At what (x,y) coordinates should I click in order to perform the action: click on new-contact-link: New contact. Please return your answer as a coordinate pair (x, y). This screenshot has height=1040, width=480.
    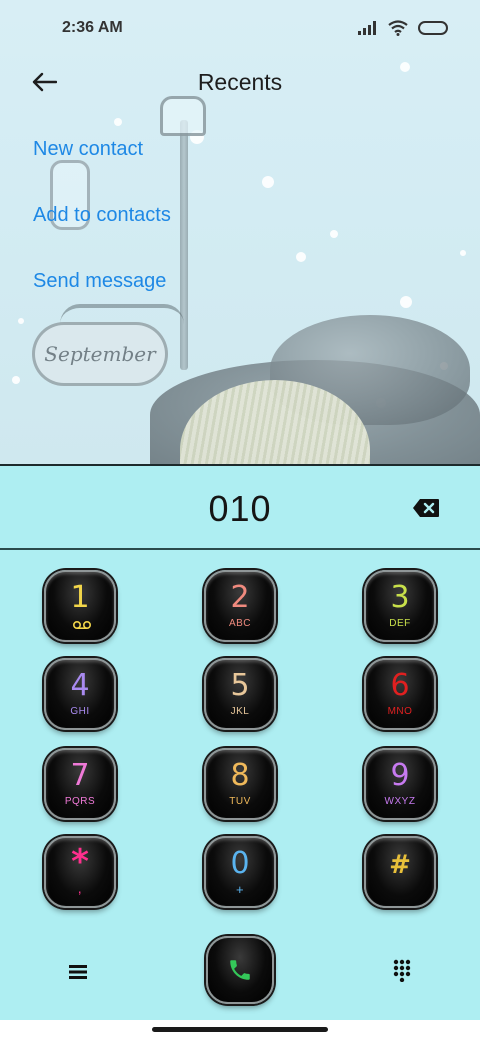
    Looking at the image, I should click on (102, 165).